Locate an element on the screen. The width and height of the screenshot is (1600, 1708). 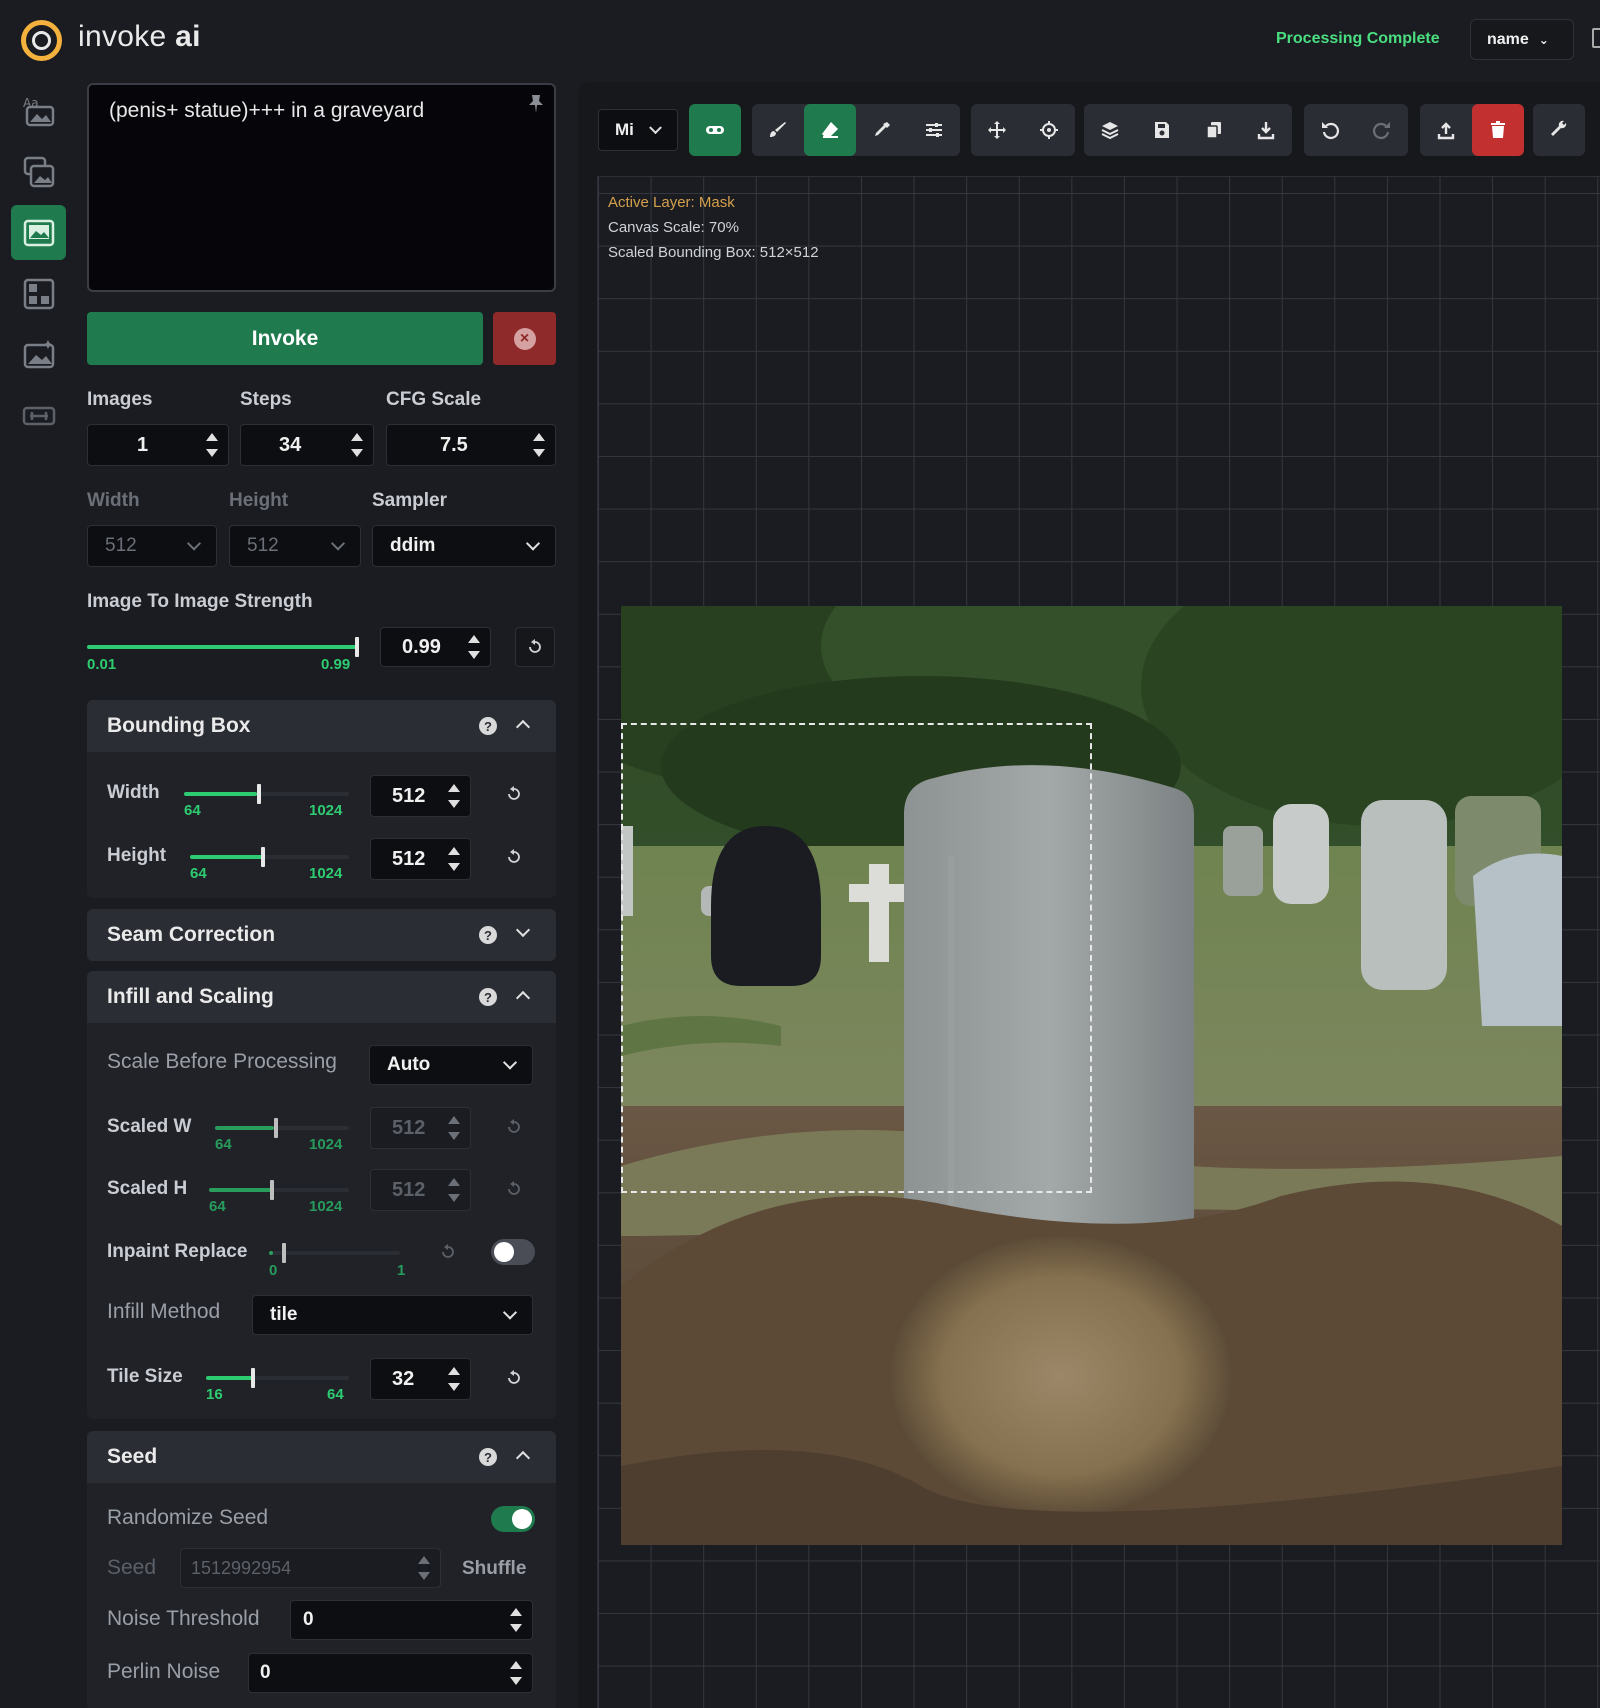
bbox-width-input: 512 is located at coordinates (420, 796).